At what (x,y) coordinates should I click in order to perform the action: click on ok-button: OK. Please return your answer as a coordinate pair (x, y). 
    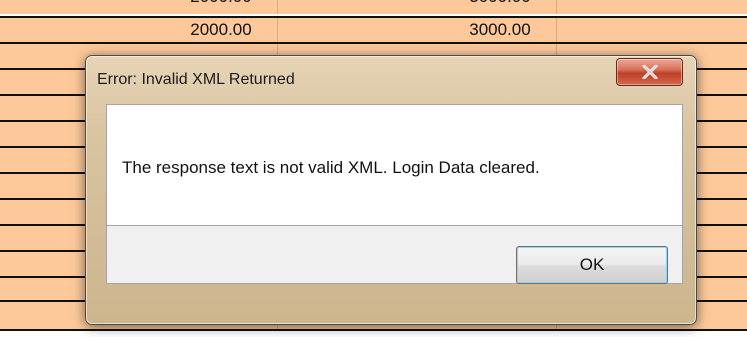
    Looking at the image, I should click on (592, 265).